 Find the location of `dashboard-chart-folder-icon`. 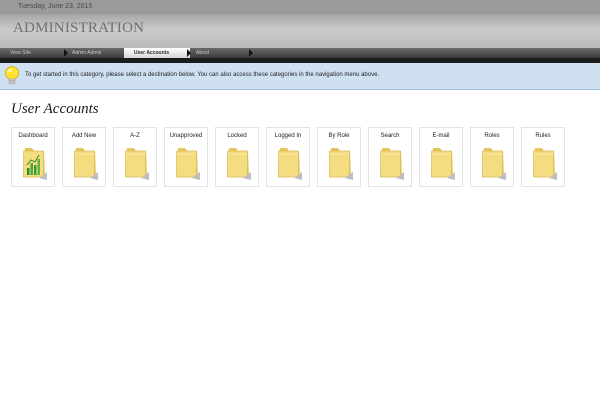

dashboard-chart-folder-icon is located at coordinates (34, 165).